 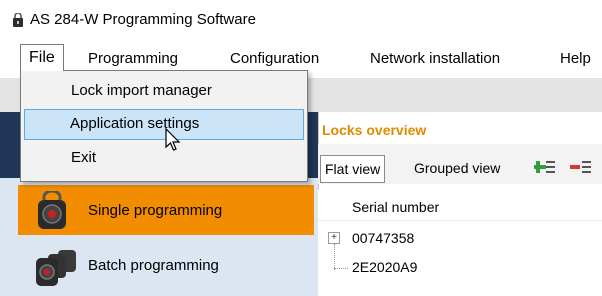 I want to click on mouse-pointer-icon, so click(x=173, y=139).